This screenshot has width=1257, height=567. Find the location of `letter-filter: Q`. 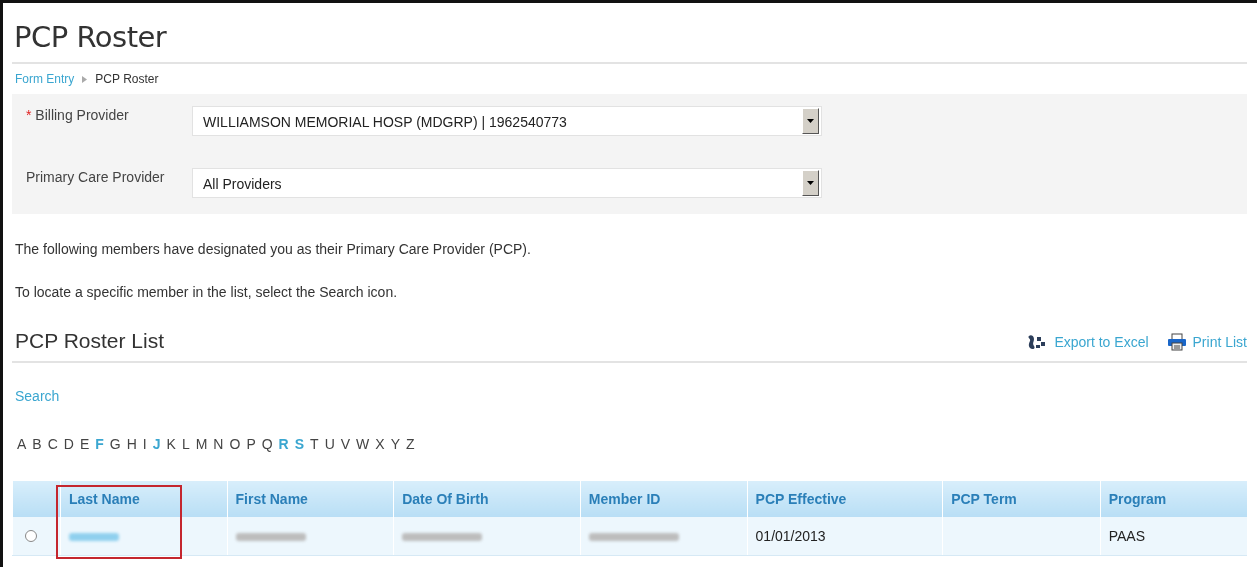

letter-filter: Q is located at coordinates (267, 444).